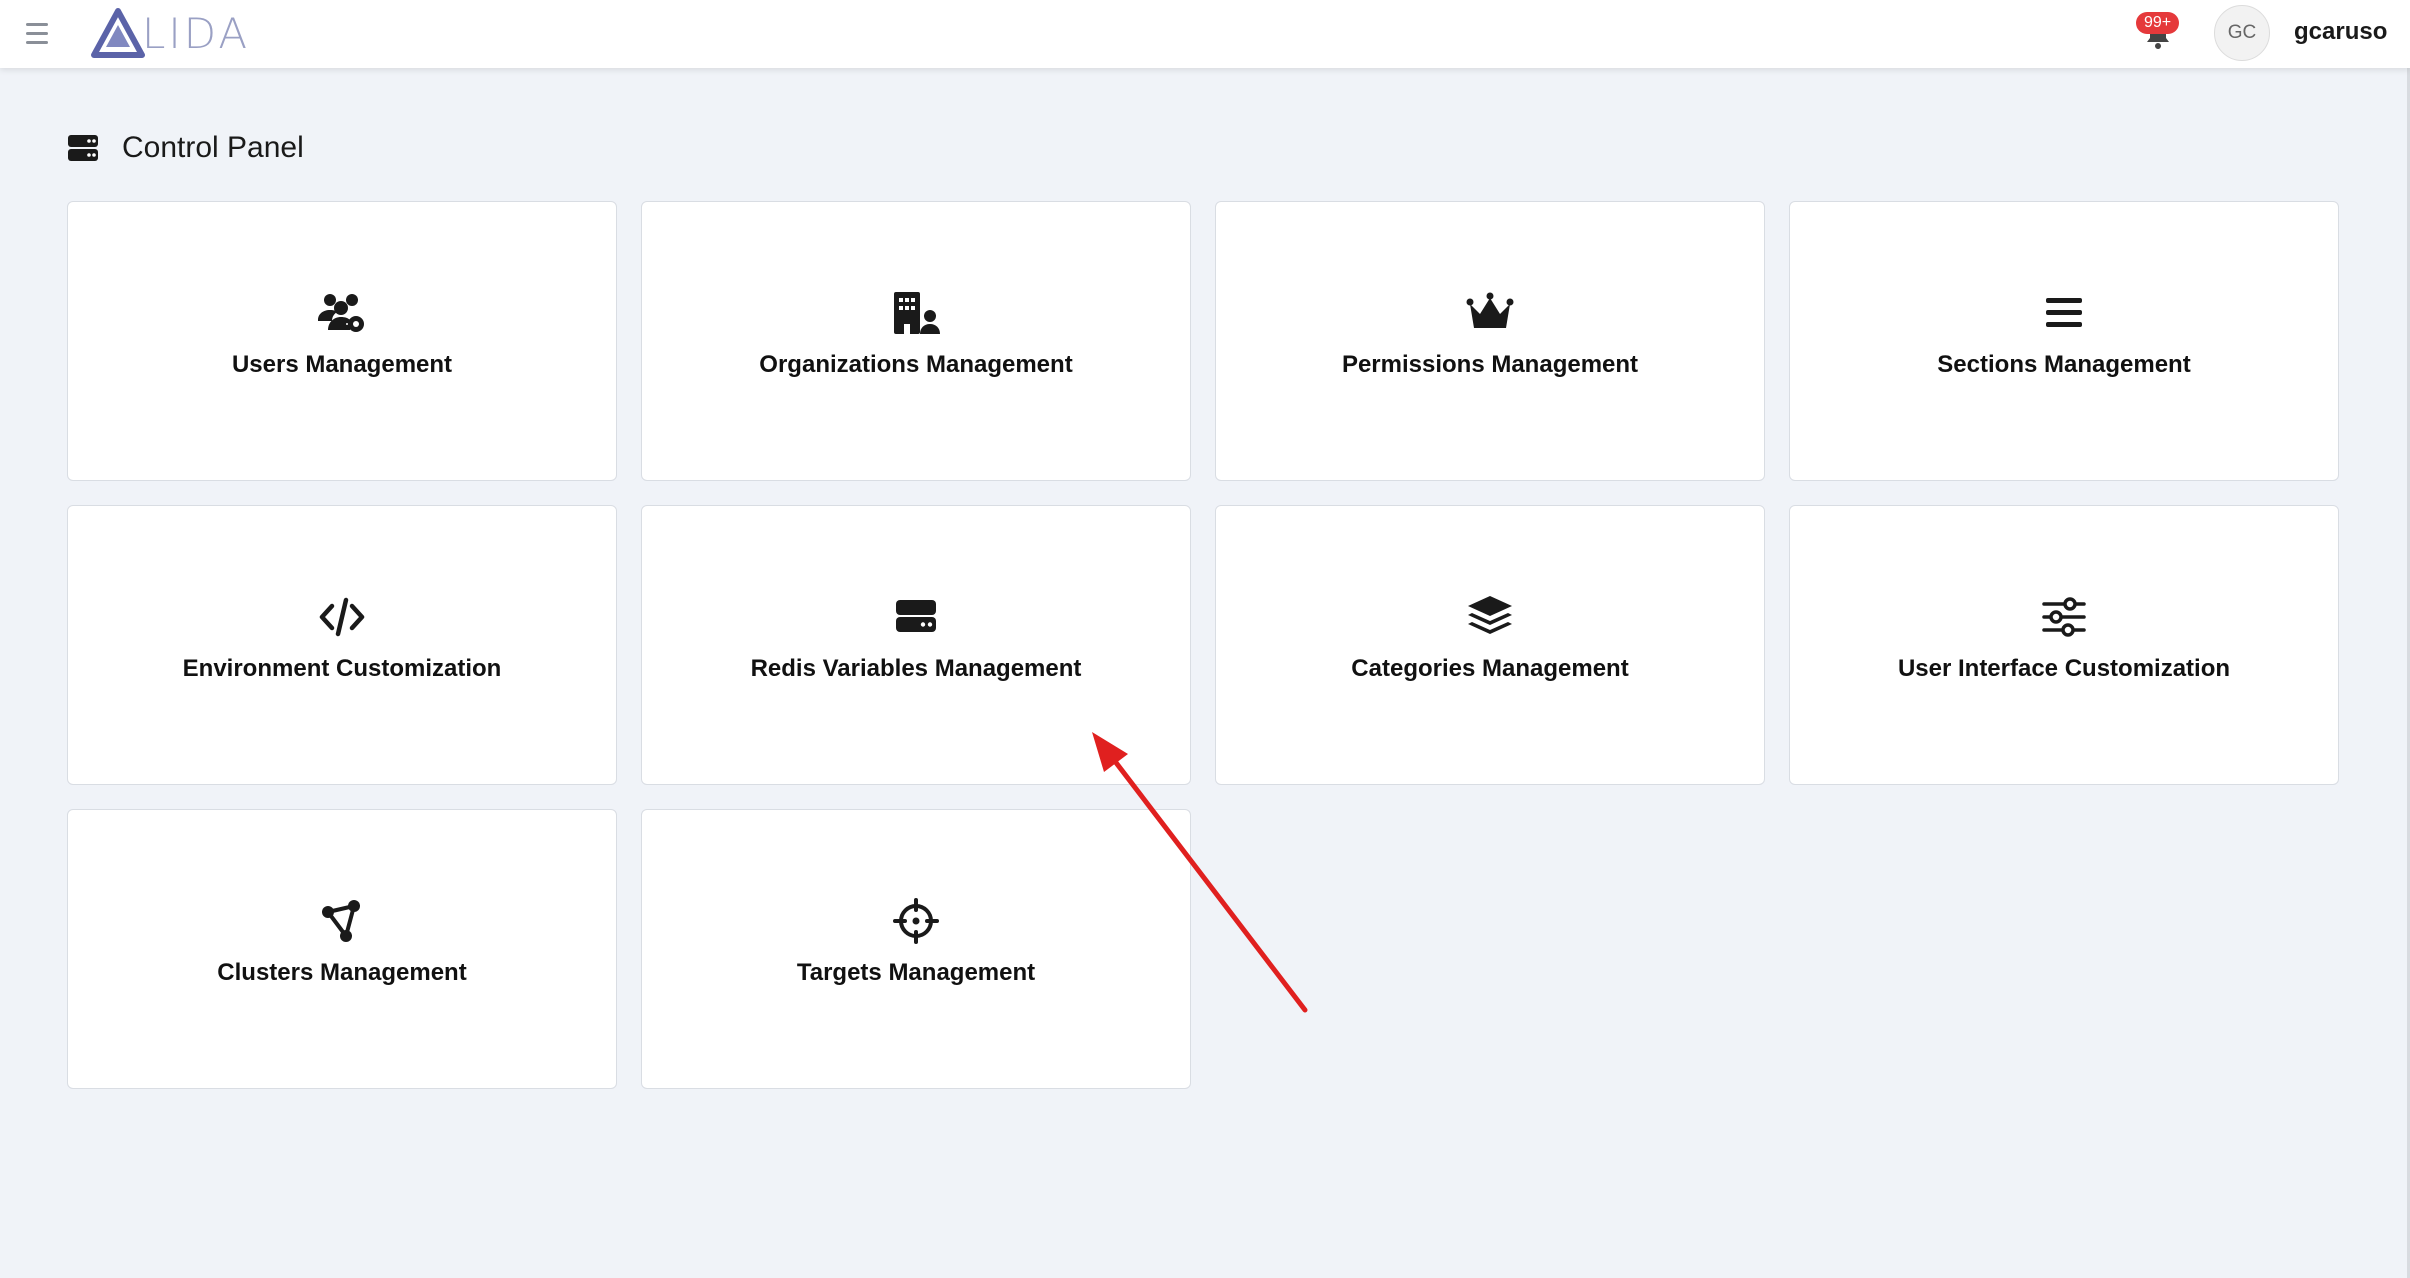 Image resolution: width=2410 pixels, height=1278 pixels. Describe the element at coordinates (342, 341) in the screenshot. I see `card-users-management: Users Management` at that location.